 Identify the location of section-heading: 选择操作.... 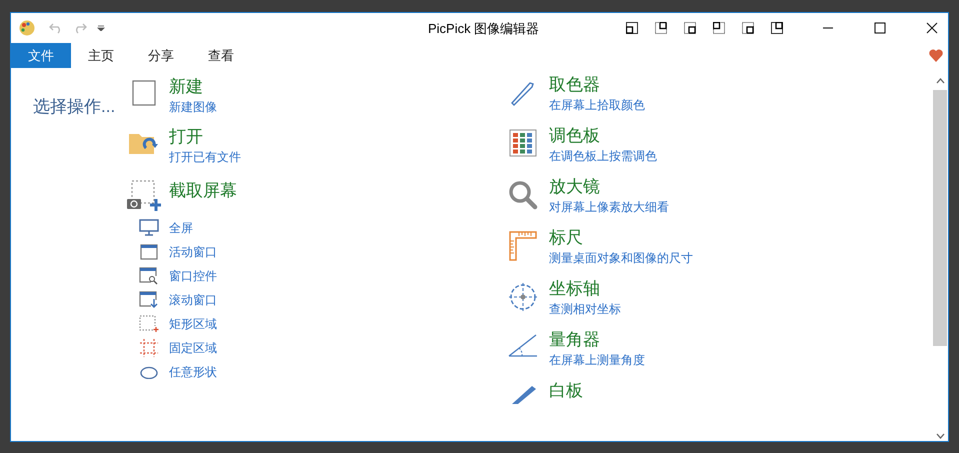
(74, 106).